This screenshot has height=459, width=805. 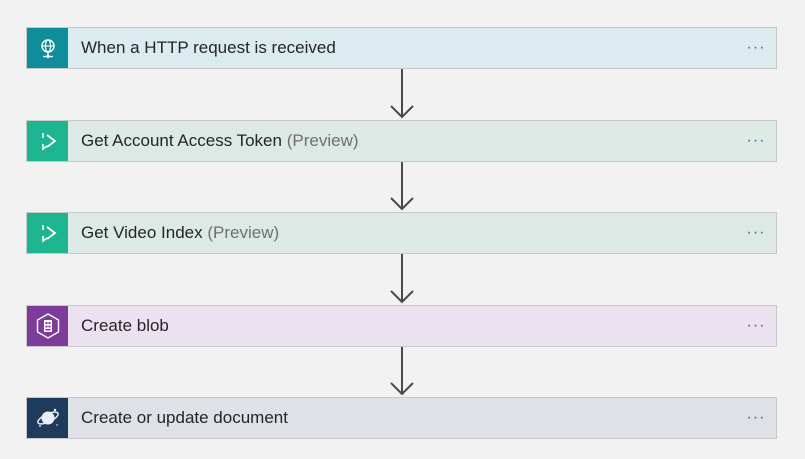 What do you see at coordinates (184, 417) in the screenshot?
I see `step-title: Create or update document` at bounding box center [184, 417].